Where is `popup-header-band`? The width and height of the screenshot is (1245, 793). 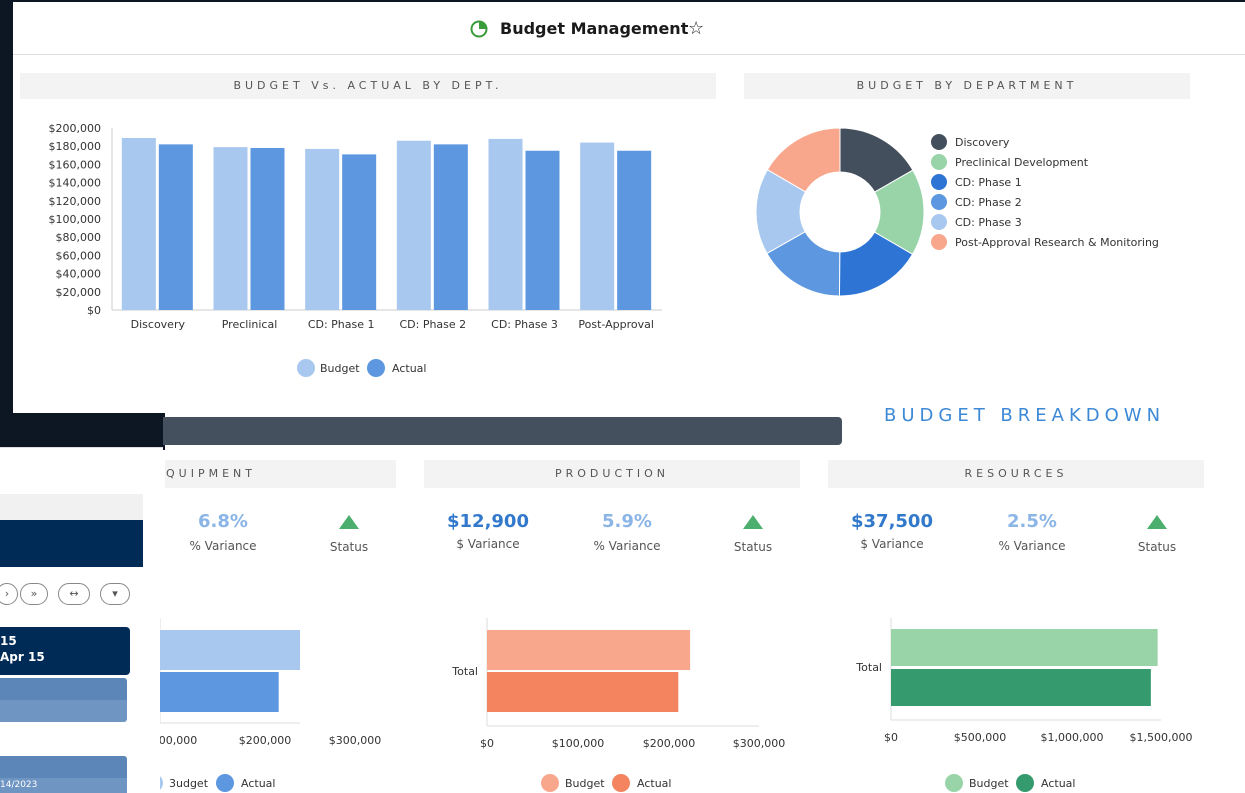
popup-header-band is located at coordinates (71, 507).